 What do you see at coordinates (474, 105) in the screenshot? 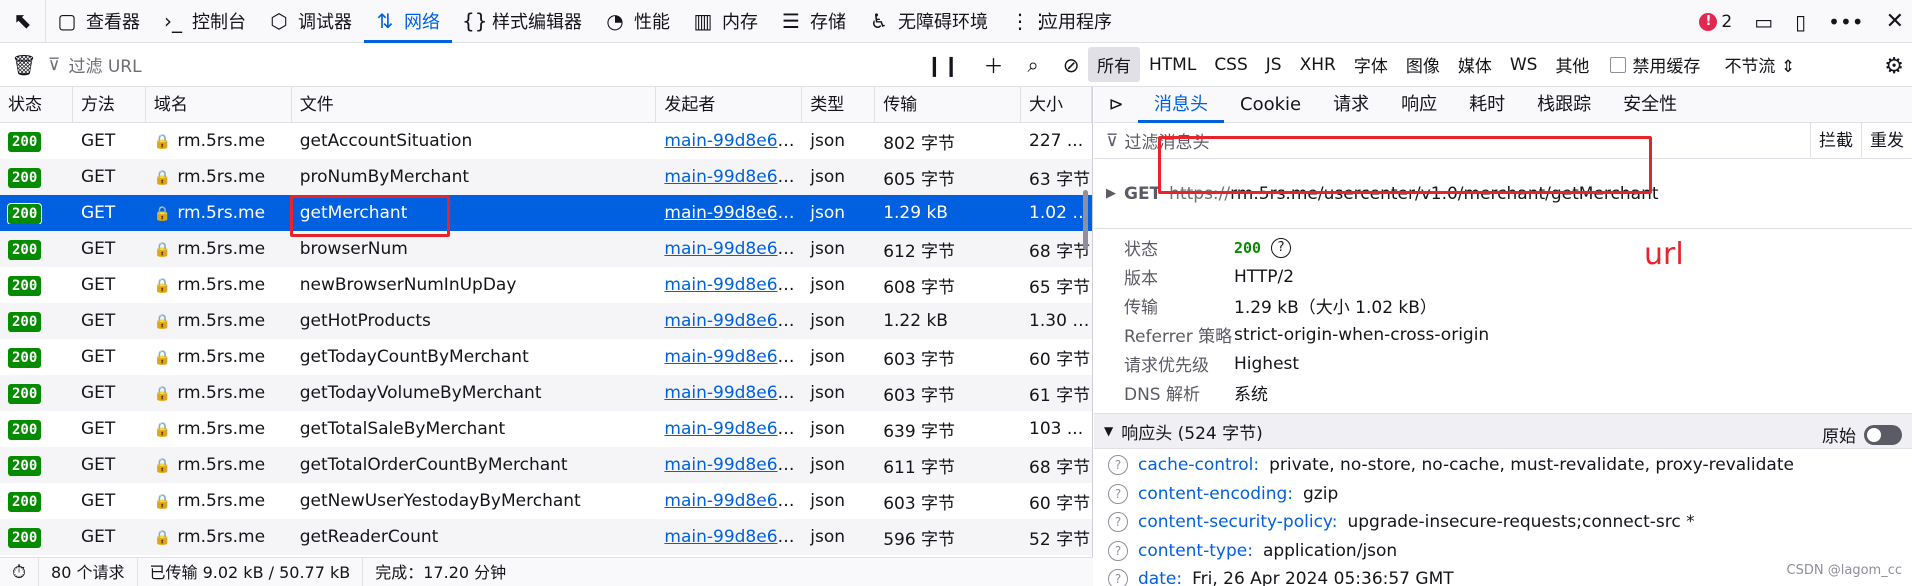
I see `column-header-3: 文件` at bounding box center [474, 105].